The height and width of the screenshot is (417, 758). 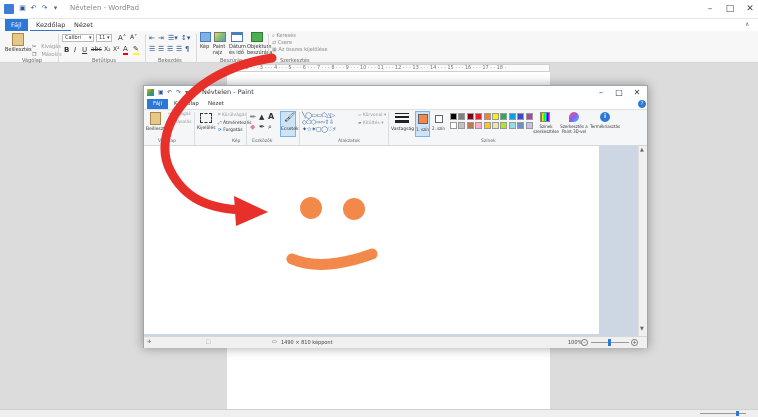 I want to click on paint-close-button: ✕, so click(x=637, y=92).